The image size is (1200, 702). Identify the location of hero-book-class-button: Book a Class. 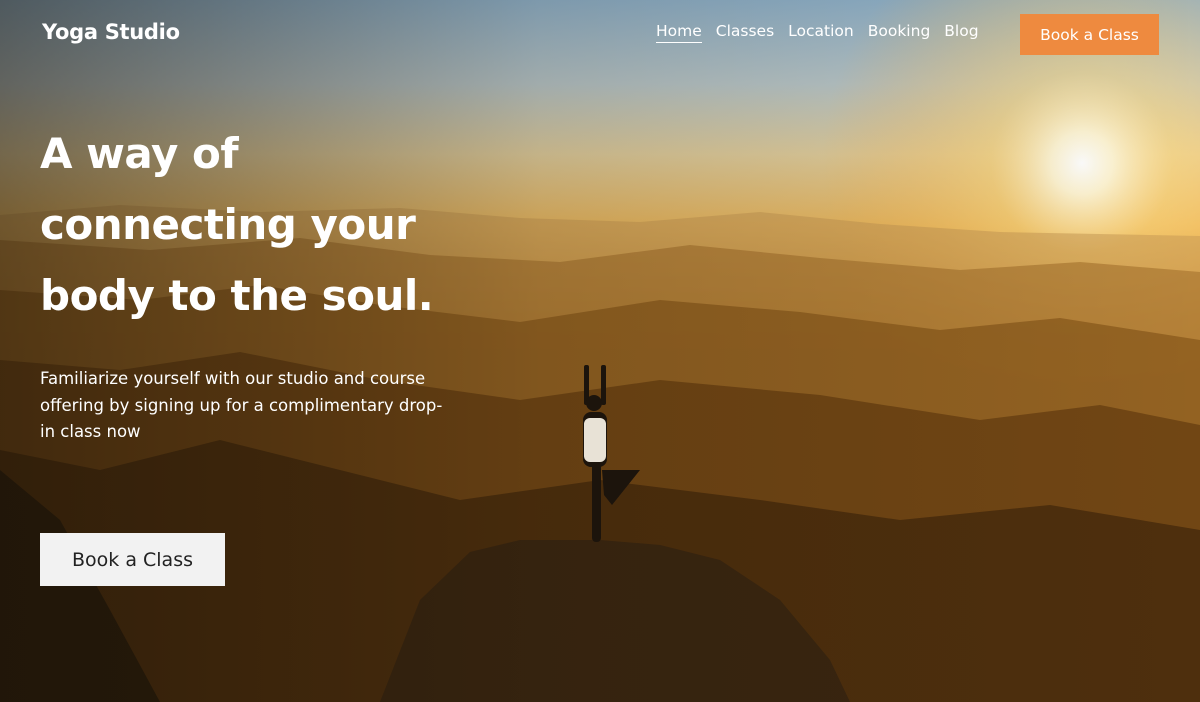
(132, 559).